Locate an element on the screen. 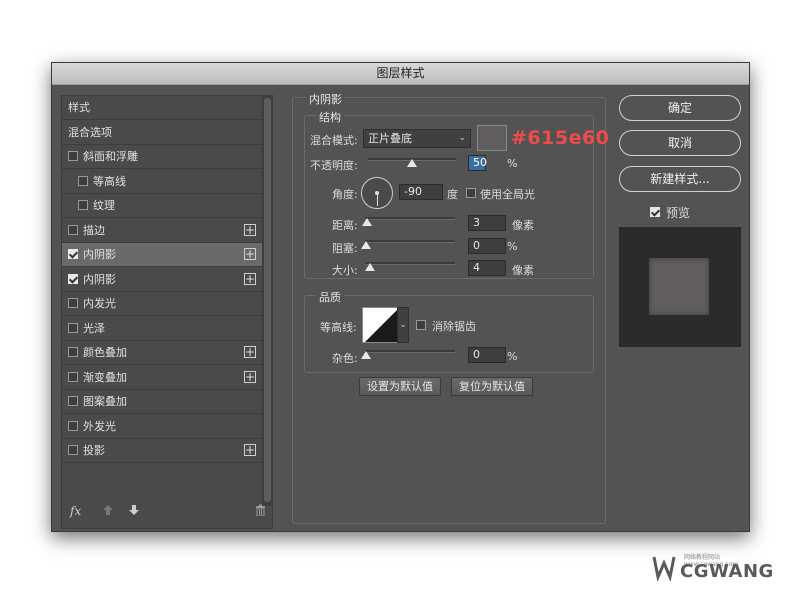 The height and width of the screenshot is (600, 800). angle-input: -90 is located at coordinates (421, 192).